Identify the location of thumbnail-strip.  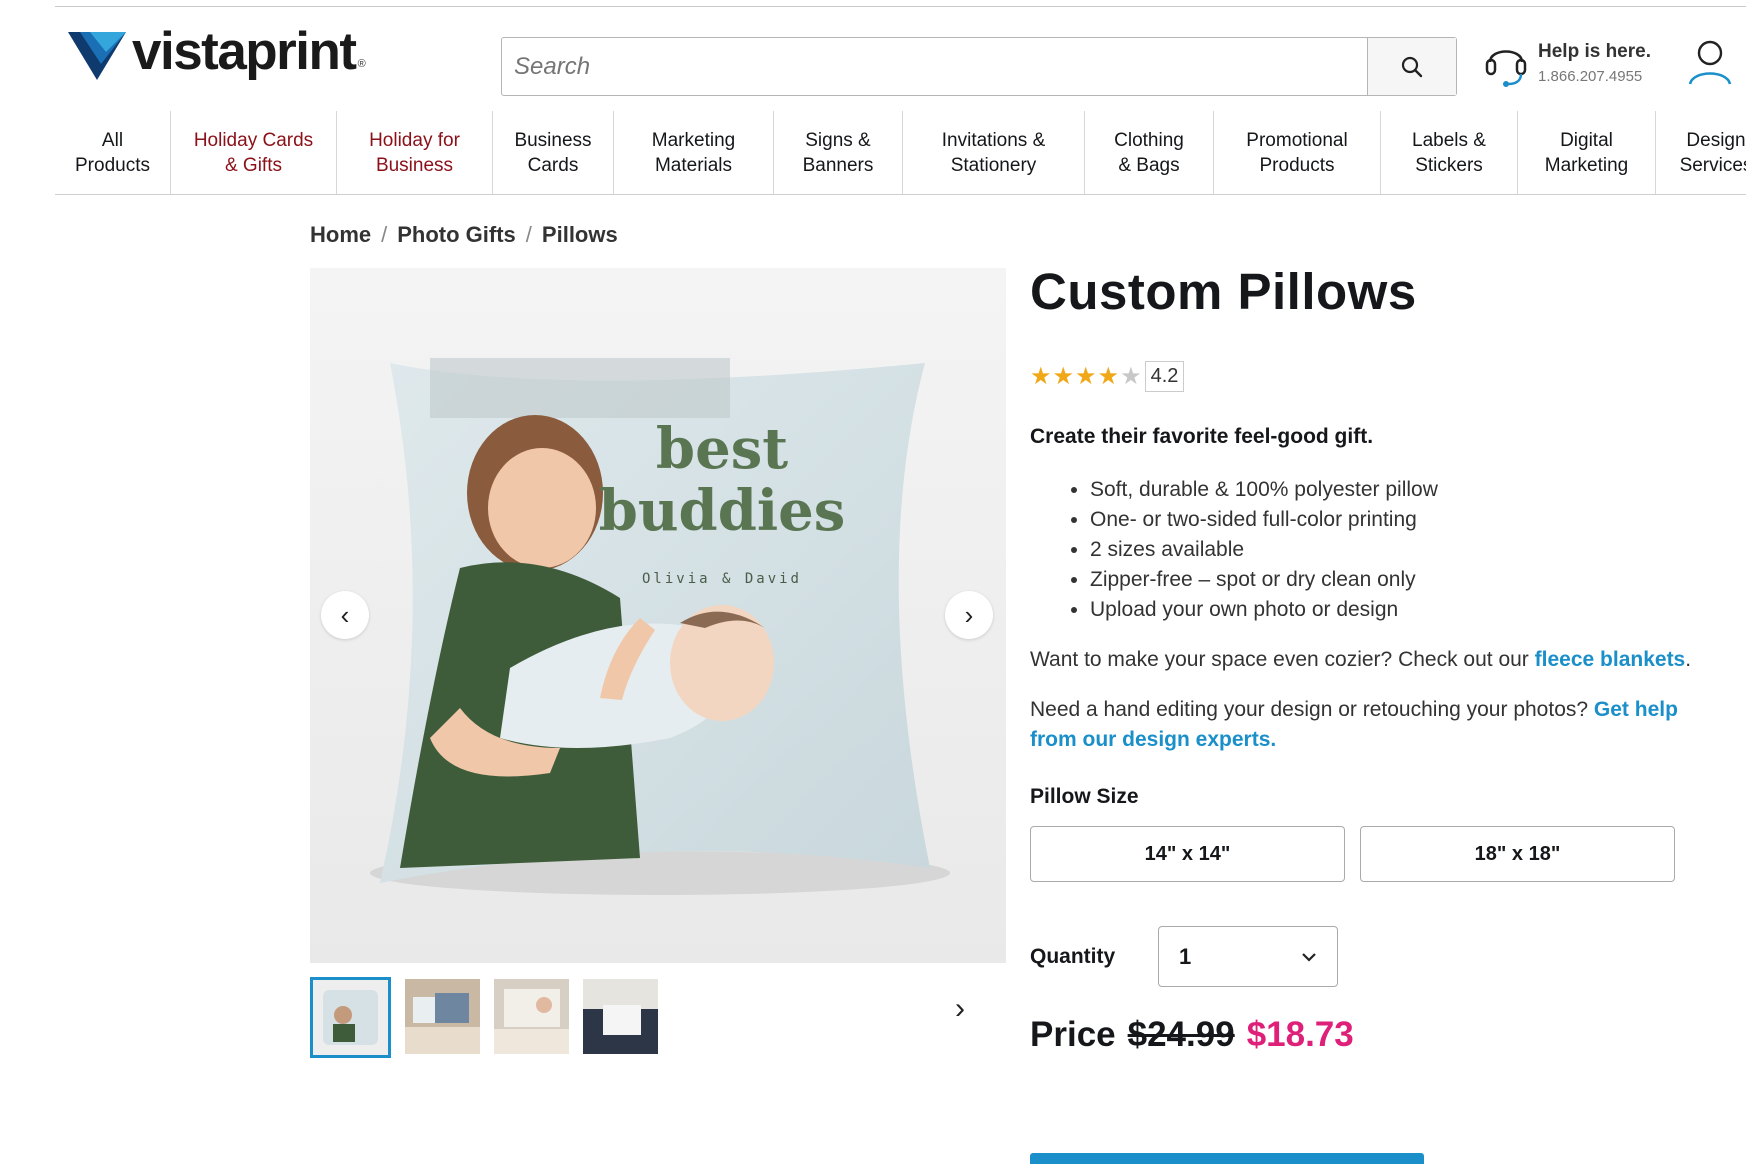
(484, 1017).